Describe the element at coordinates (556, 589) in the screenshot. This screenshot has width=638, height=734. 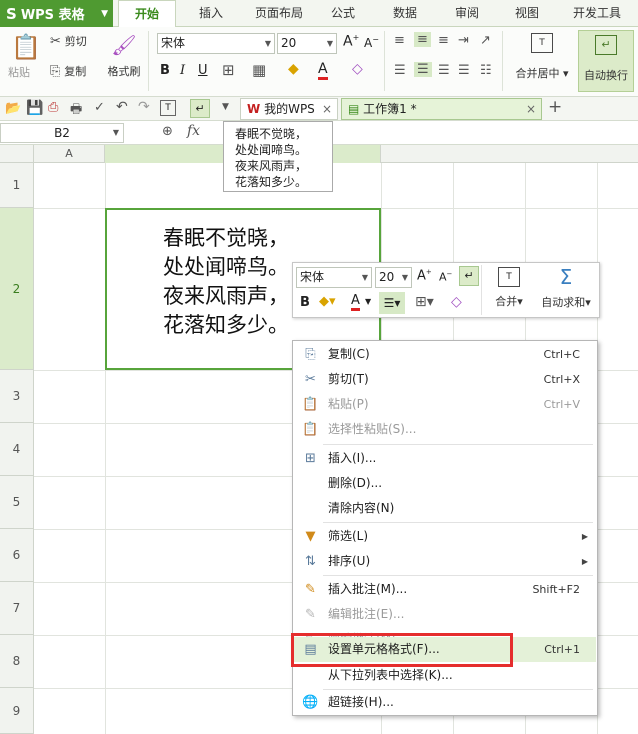
I see `menu-item-shortcut: Shift+F2` at that location.